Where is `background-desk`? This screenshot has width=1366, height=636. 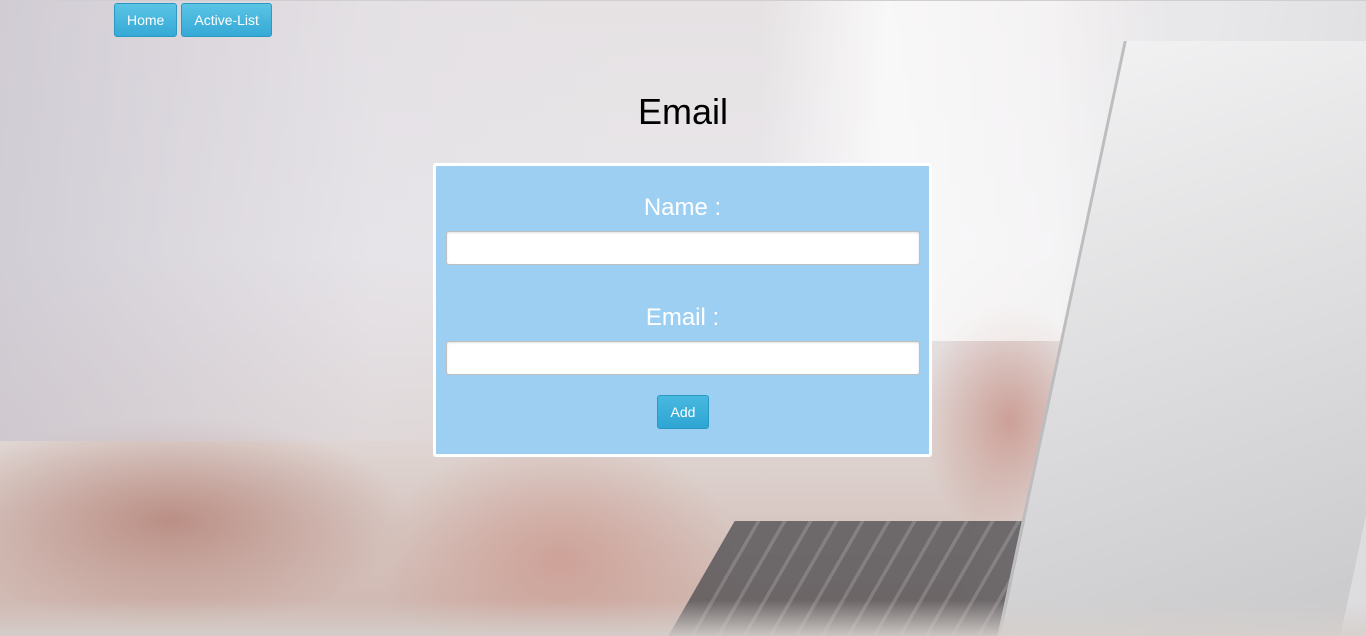 background-desk is located at coordinates (683, 618).